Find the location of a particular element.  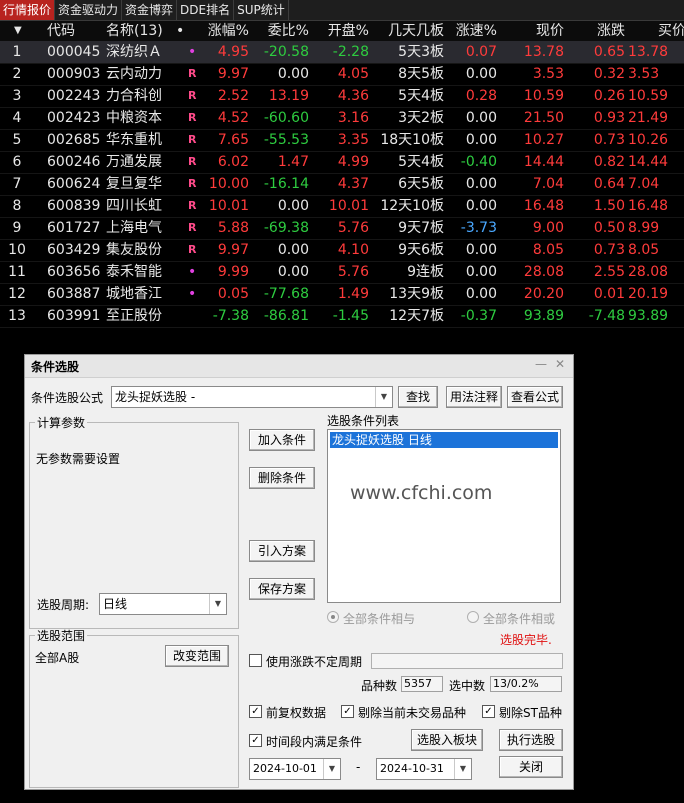

change-pct: 0.05 is located at coordinates (233, 294).